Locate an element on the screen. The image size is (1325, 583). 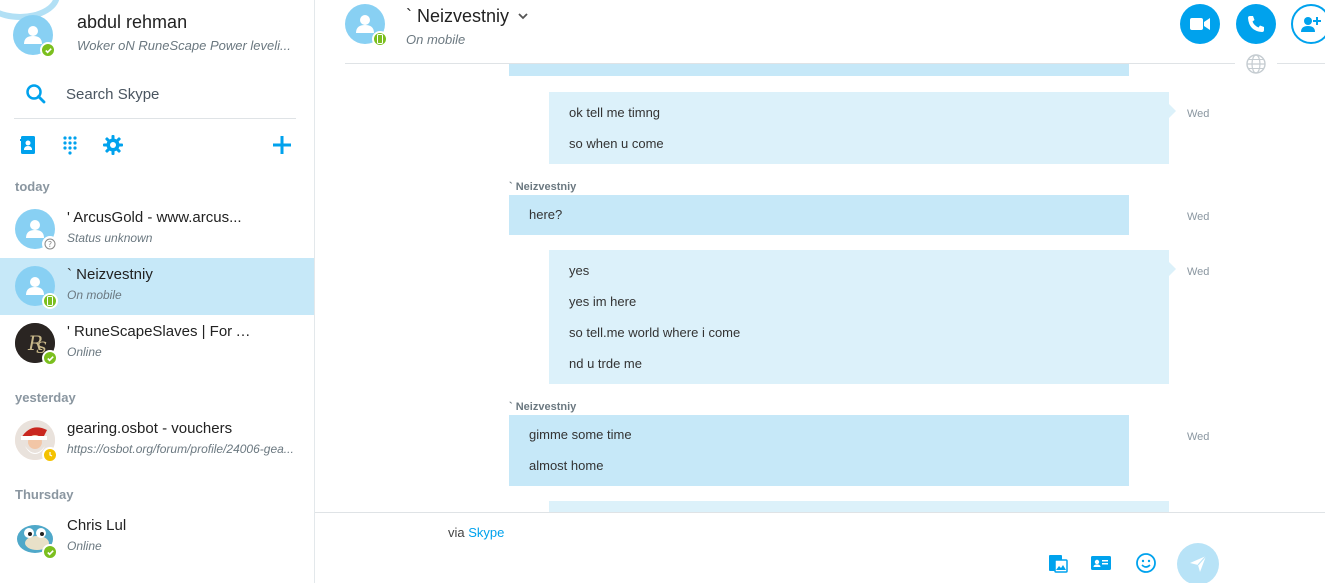
message-composer: via Skype is located at coordinates (820, 547).